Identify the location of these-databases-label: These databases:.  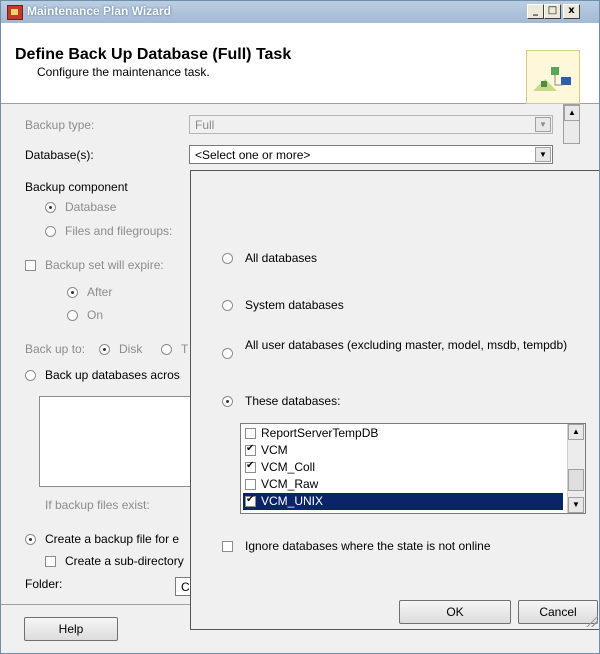
(293, 401).